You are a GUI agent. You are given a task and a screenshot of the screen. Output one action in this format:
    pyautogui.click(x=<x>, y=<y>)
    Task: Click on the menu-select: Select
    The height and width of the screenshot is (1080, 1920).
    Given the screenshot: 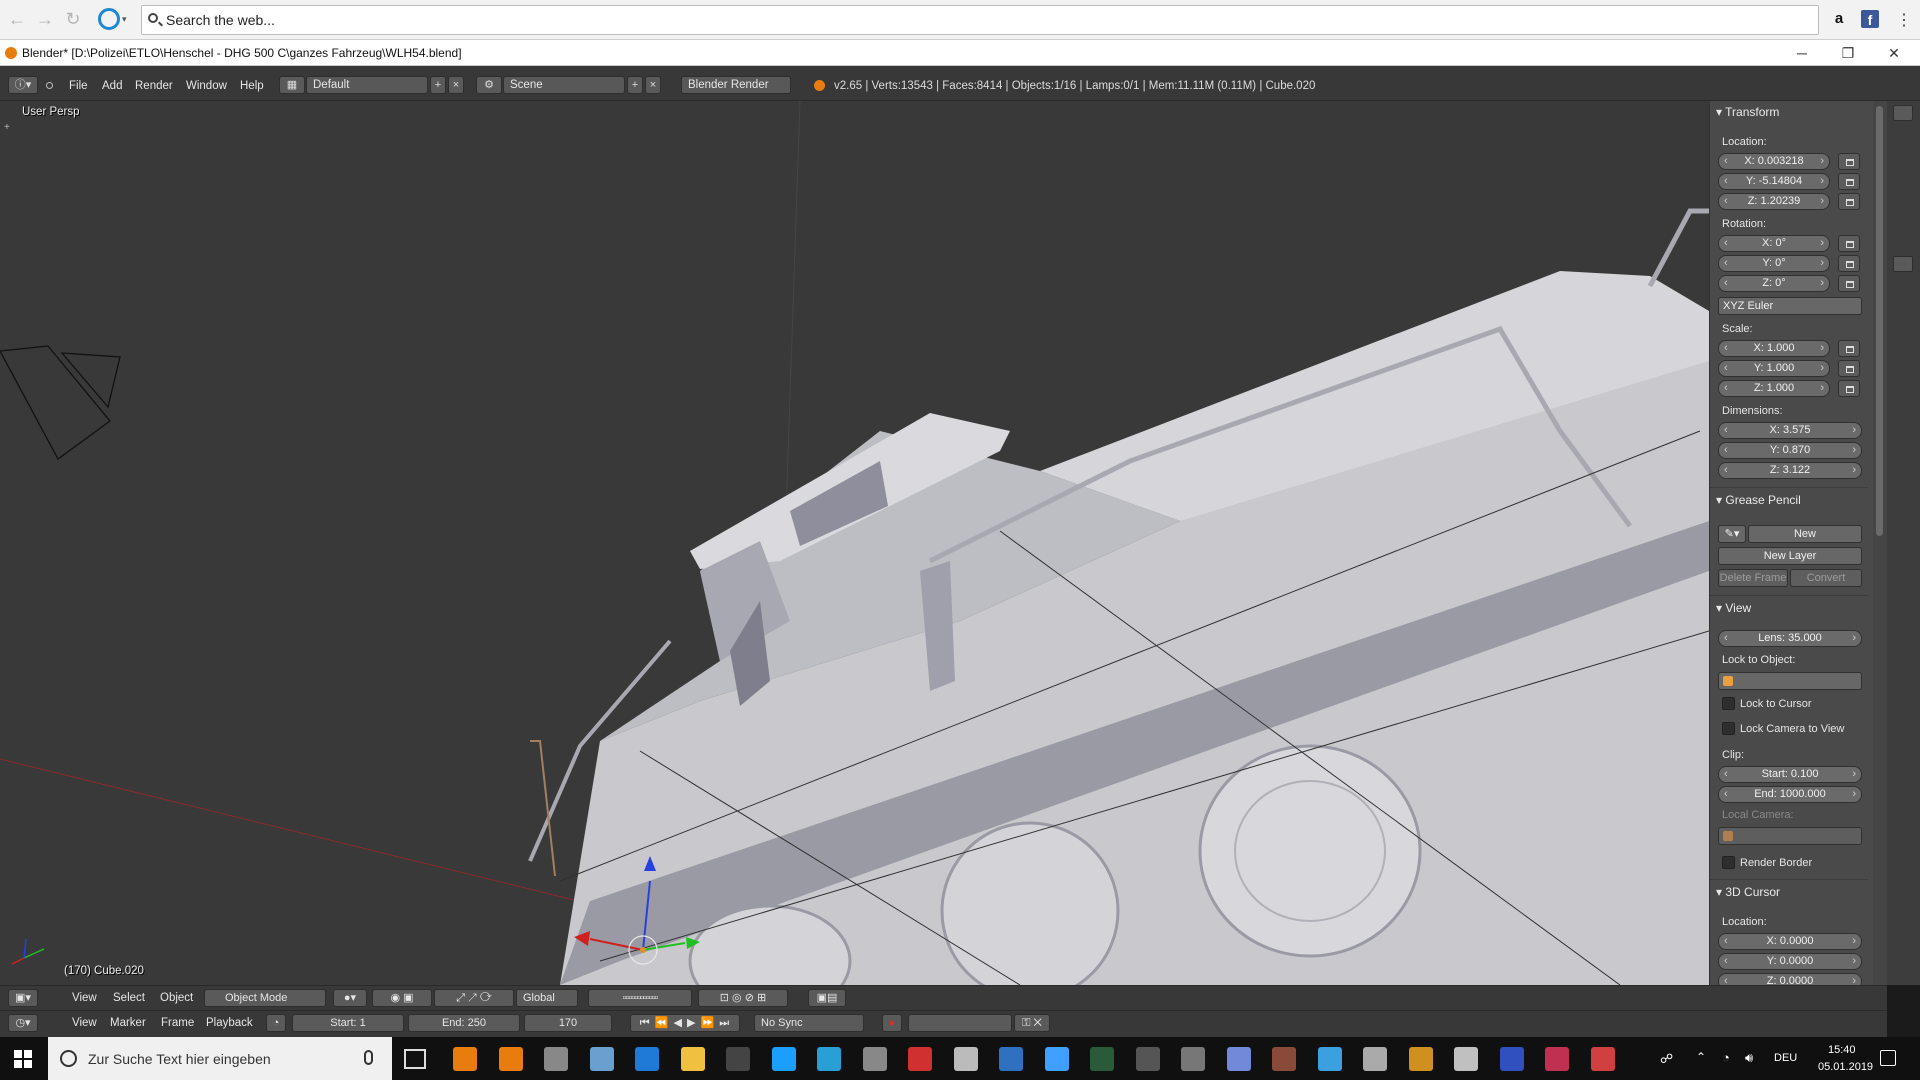 What is the action you would take?
    pyautogui.click(x=129, y=998)
    